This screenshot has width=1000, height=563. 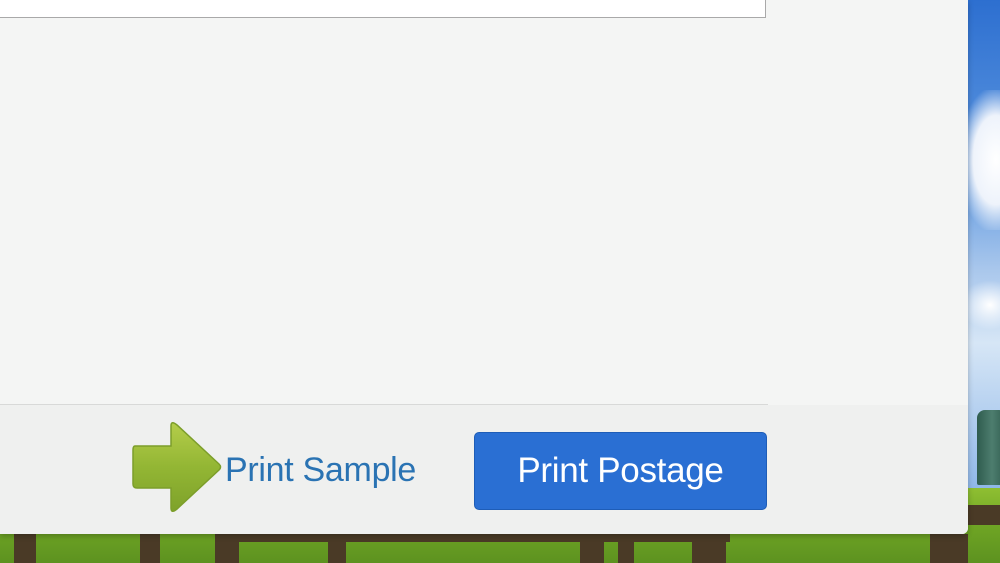 What do you see at coordinates (177, 467) in the screenshot?
I see `right-arrow-icon` at bounding box center [177, 467].